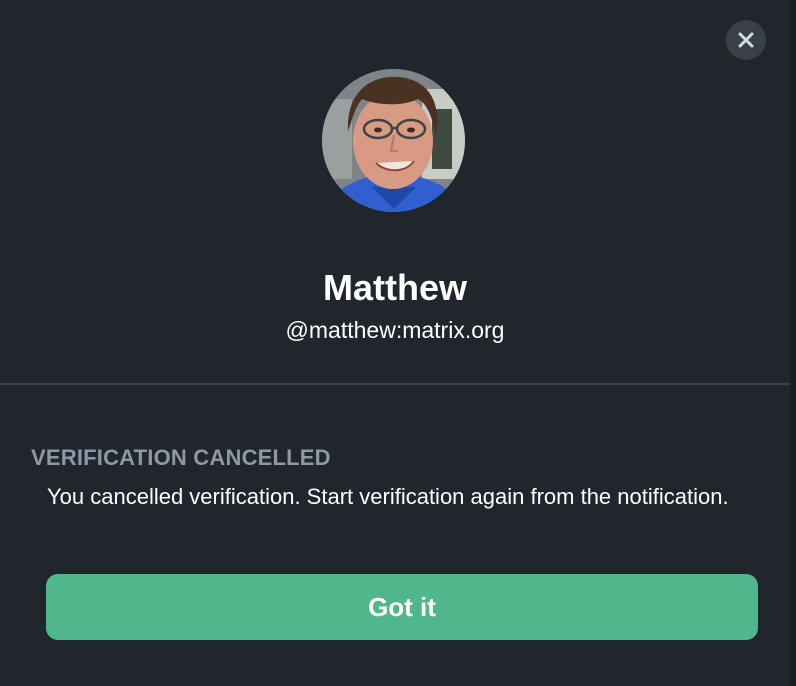  Describe the element at coordinates (395, 287) in the screenshot. I see `user-display-name: Matthew` at that location.